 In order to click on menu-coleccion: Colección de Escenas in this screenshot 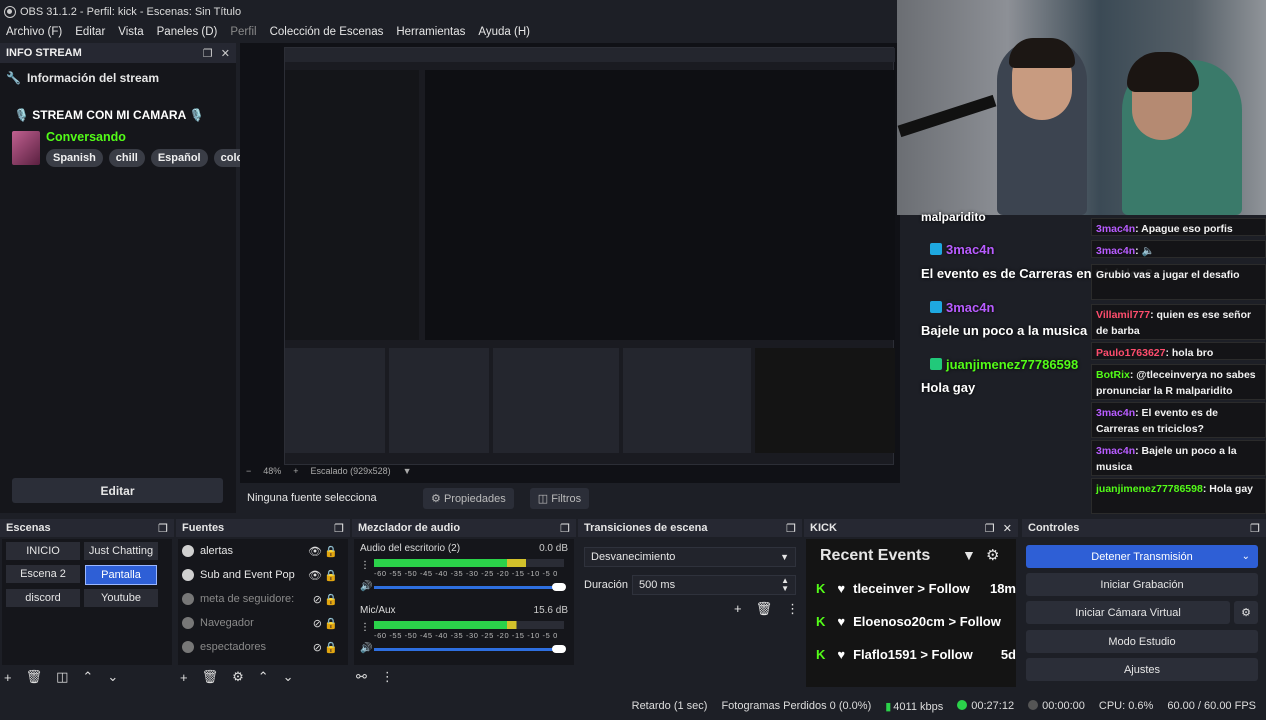, I will do `click(327, 32)`.